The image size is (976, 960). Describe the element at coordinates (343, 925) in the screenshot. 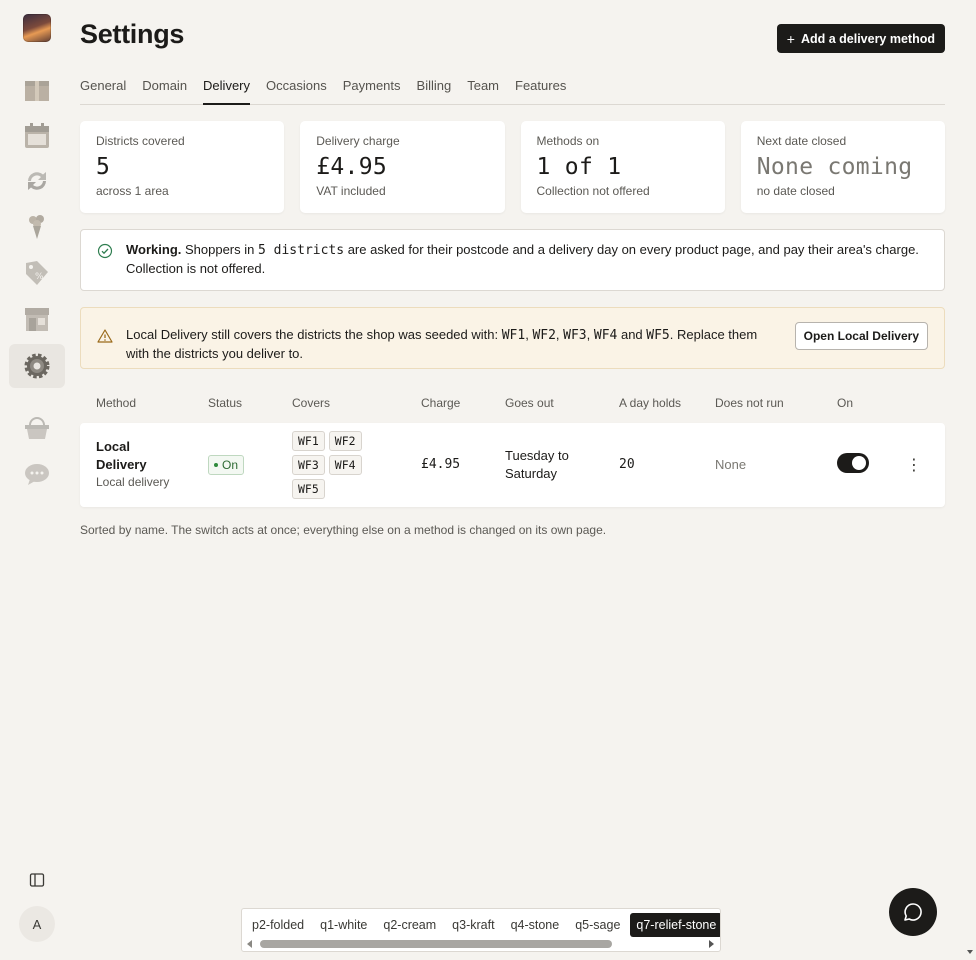

I see `theme-option: q1-white` at that location.